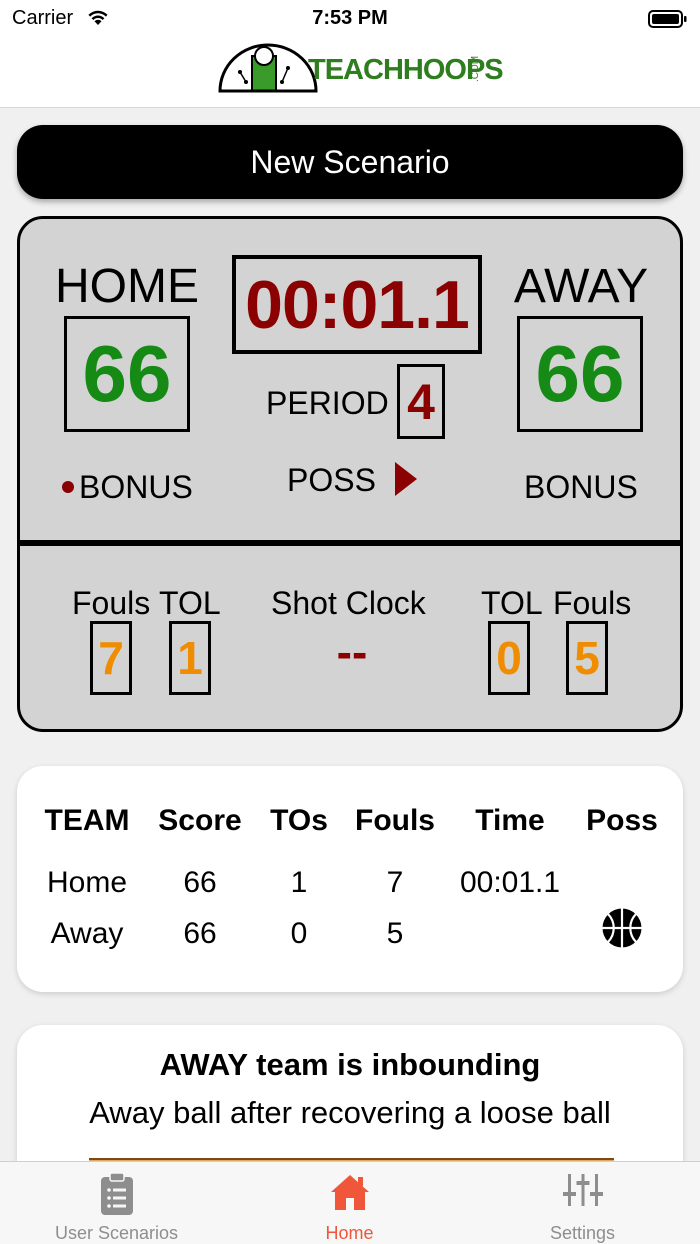 The width and height of the screenshot is (700, 1244). What do you see at coordinates (68, 486) in the screenshot?
I see `bonus-dot-icon` at bounding box center [68, 486].